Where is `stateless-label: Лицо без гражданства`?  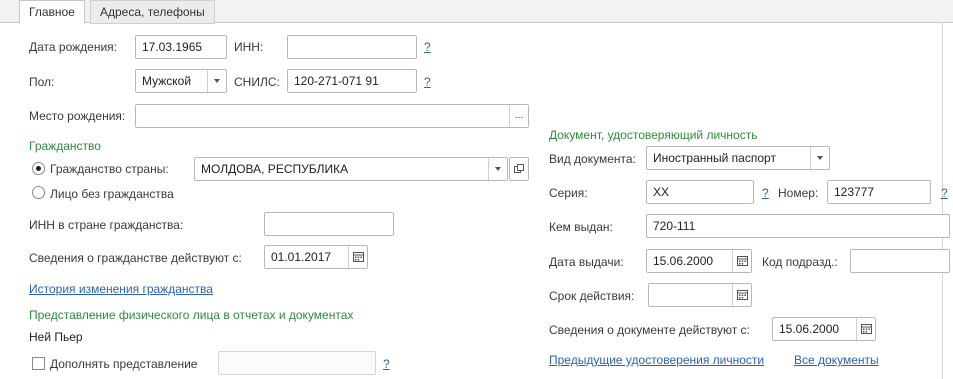 stateless-label: Лицо без гражданства is located at coordinates (112, 194).